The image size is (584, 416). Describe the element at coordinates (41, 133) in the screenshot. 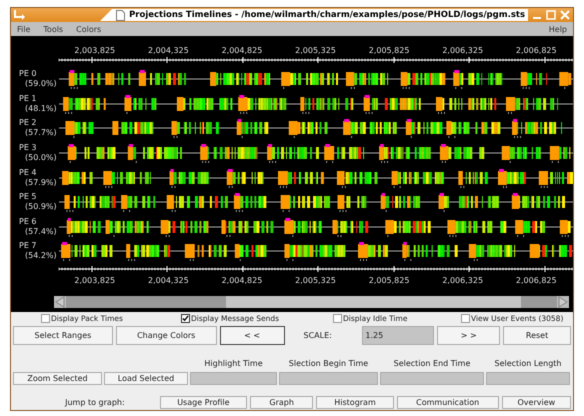

I see `usage-percent: (57.7%)` at that location.